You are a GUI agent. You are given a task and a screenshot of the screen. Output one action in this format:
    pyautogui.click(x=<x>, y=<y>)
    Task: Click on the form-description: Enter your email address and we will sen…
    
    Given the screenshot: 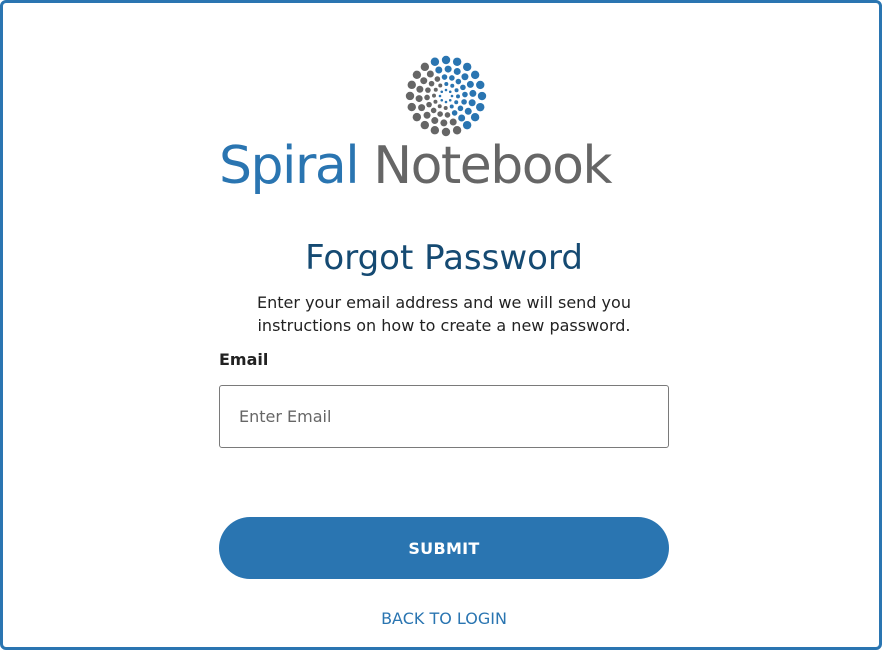 What is the action you would take?
    pyautogui.click(x=444, y=314)
    